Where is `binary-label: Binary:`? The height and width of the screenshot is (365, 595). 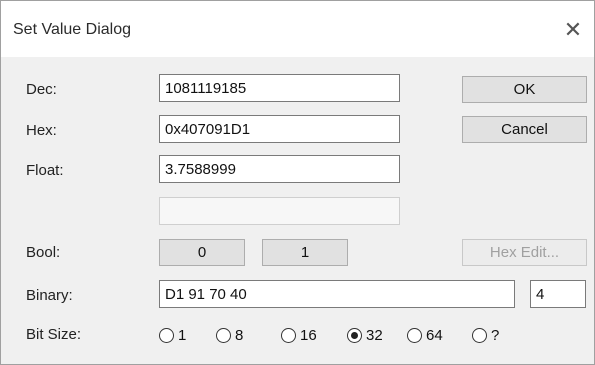
binary-label: Binary: is located at coordinates (49, 295).